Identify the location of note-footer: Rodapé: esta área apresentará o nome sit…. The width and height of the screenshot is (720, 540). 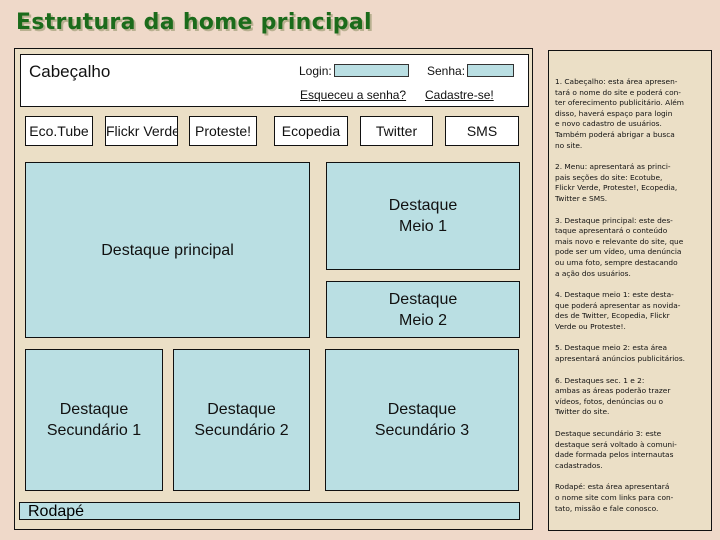
(614, 497).